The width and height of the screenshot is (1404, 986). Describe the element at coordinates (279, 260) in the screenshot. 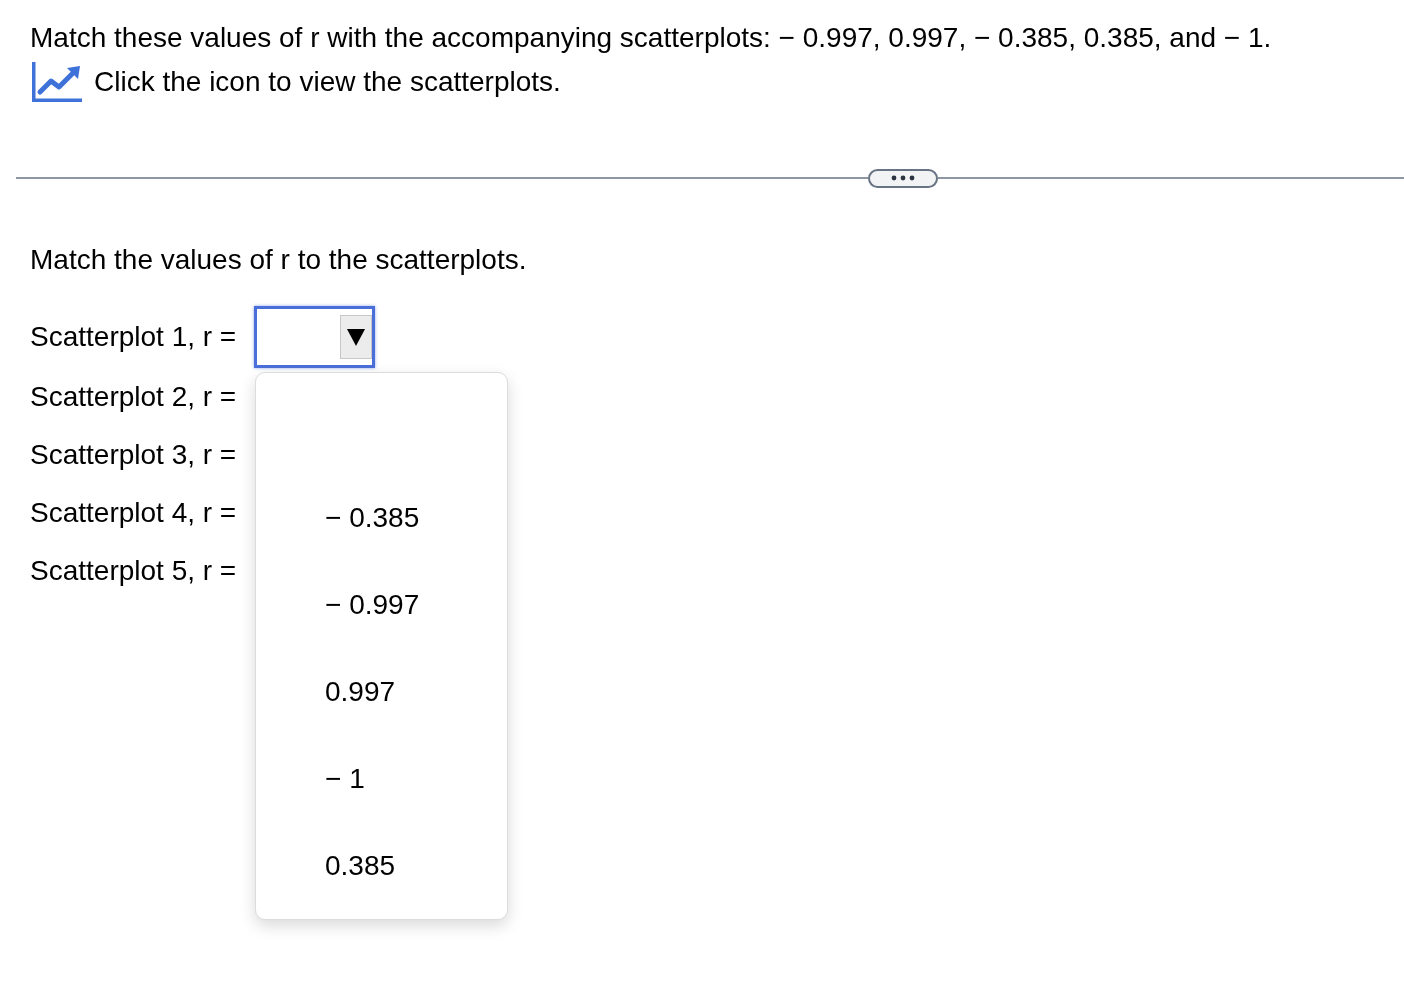

I see `prompt-text: Match the values of r to the scatterplots.` at that location.